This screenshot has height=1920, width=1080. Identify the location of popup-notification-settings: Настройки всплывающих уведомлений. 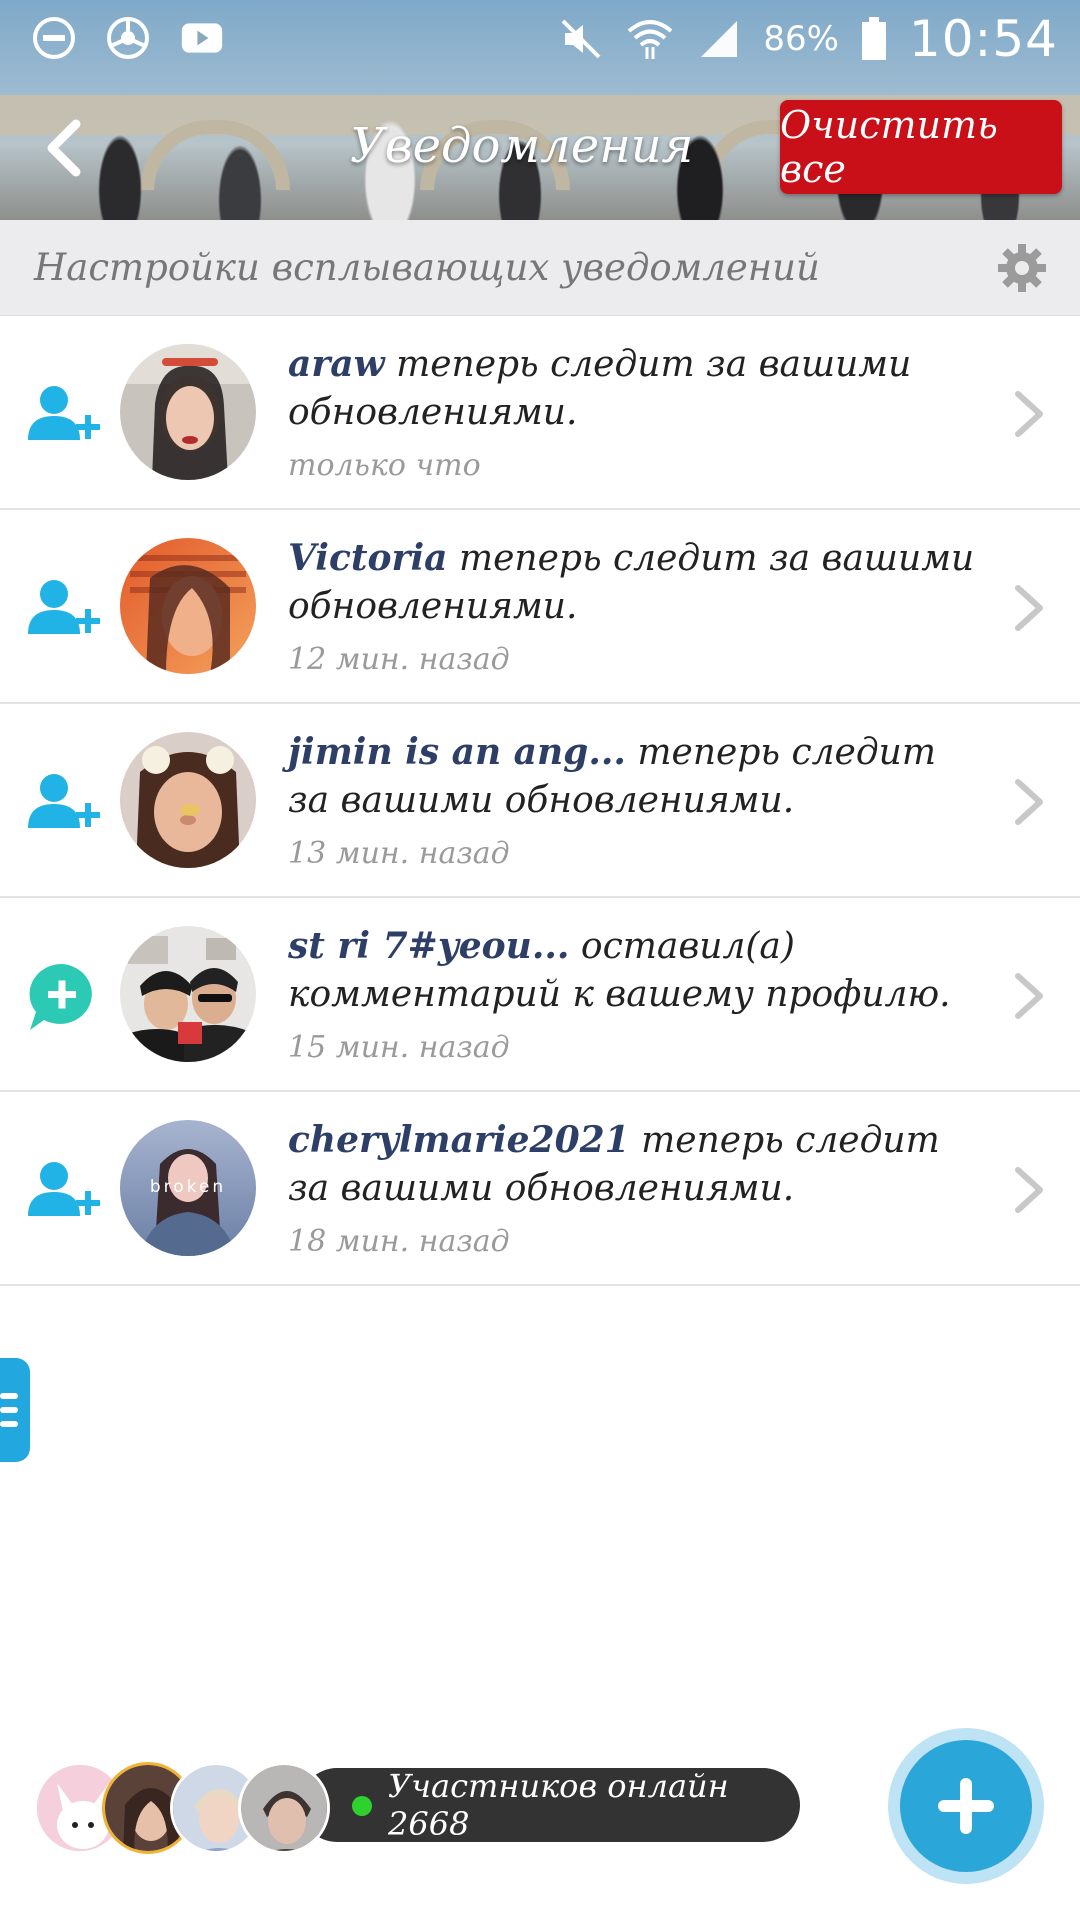
(540, 268).